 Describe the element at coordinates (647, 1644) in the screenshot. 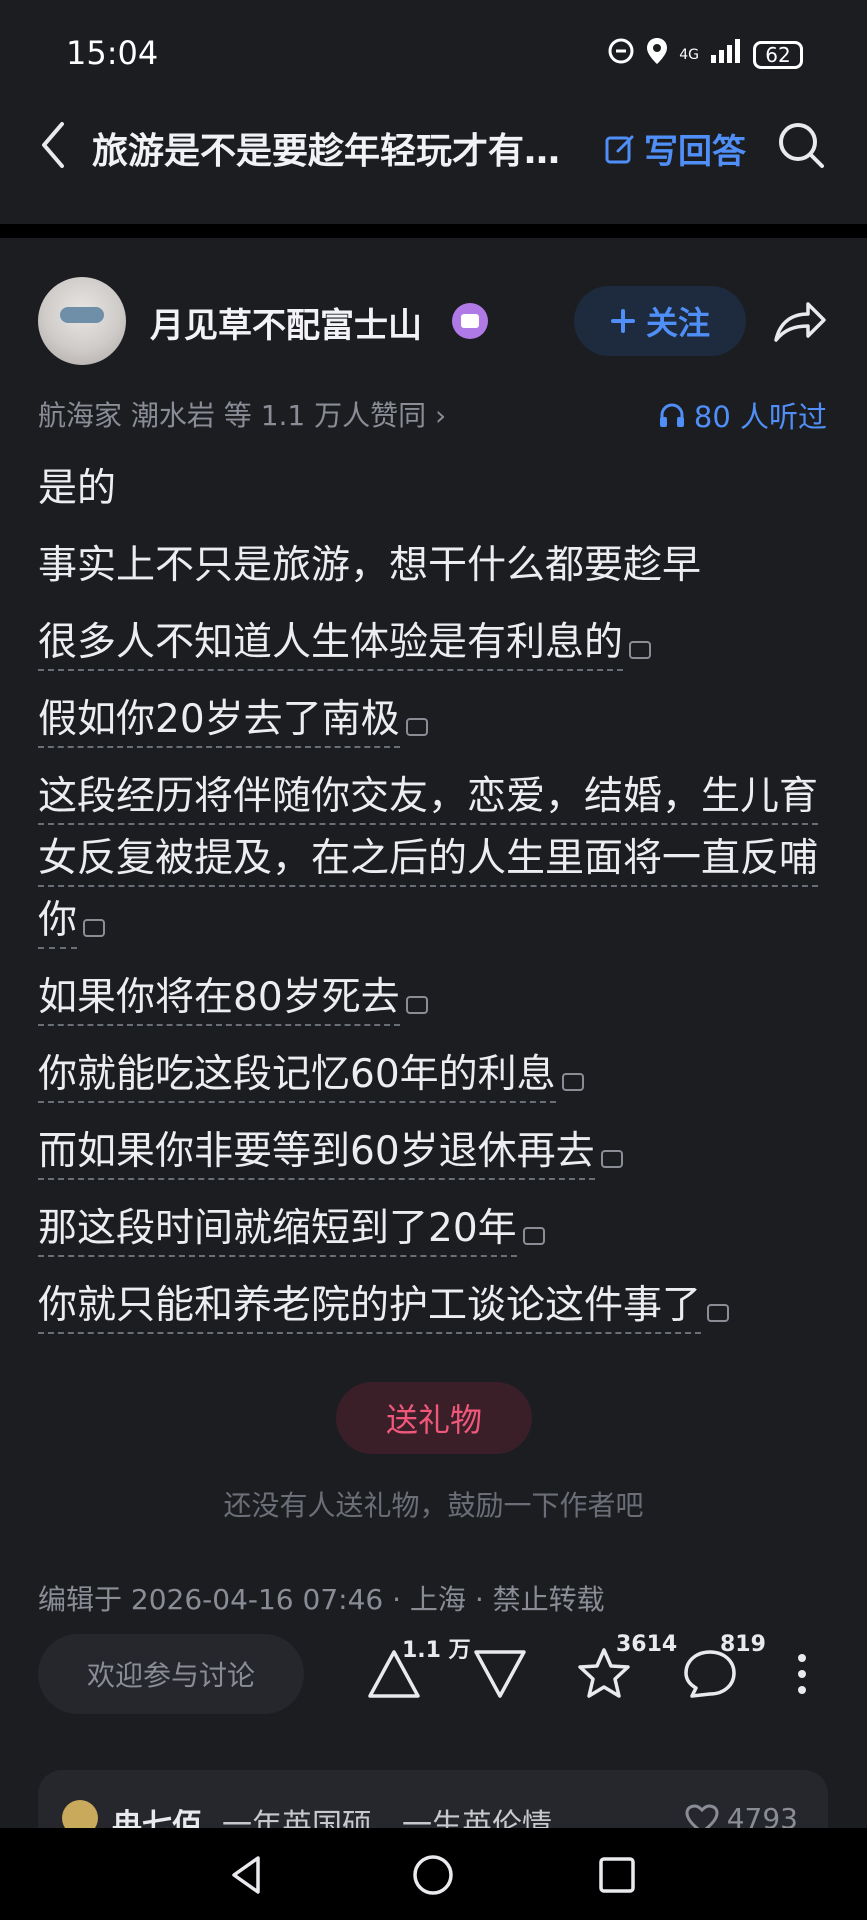

I see `favorite-count: 3614` at that location.